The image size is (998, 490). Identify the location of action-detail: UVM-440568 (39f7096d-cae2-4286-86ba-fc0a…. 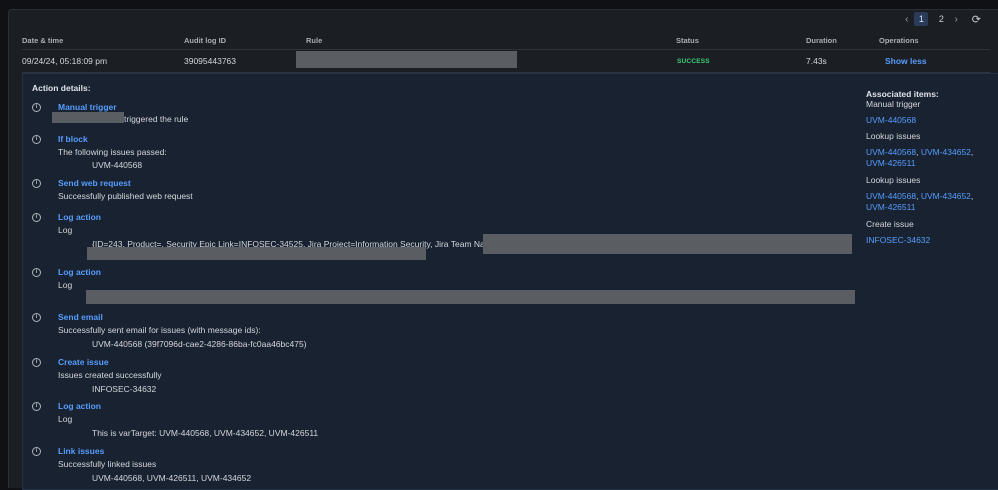
(199, 344).